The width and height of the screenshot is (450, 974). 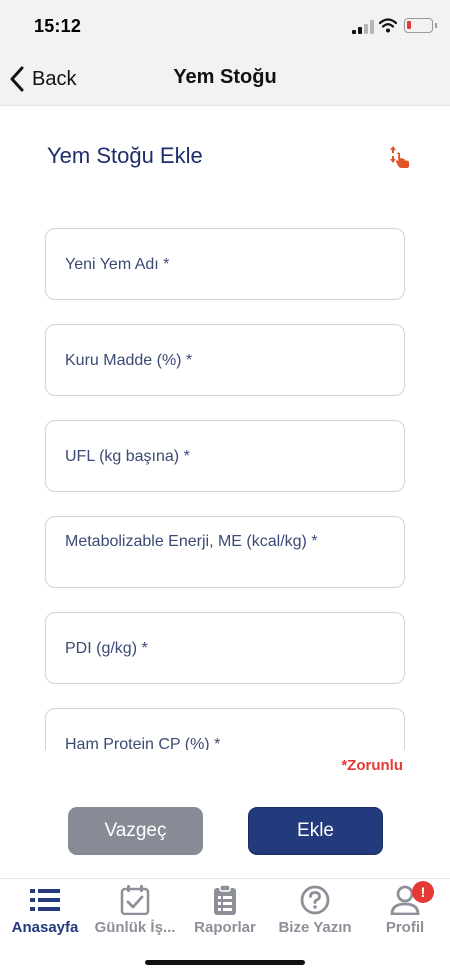 What do you see at coordinates (225, 900) in the screenshot?
I see `clipboard-icon` at bounding box center [225, 900].